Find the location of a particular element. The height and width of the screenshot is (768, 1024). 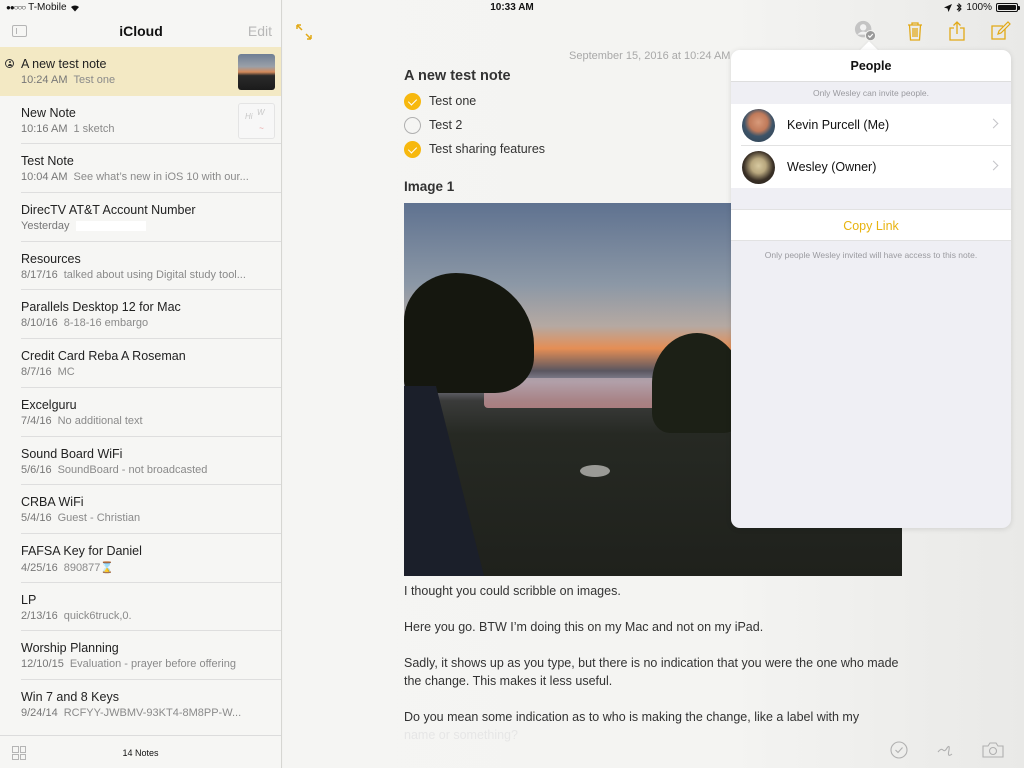

person-row: Wesley (Owner) is located at coordinates (871, 167).